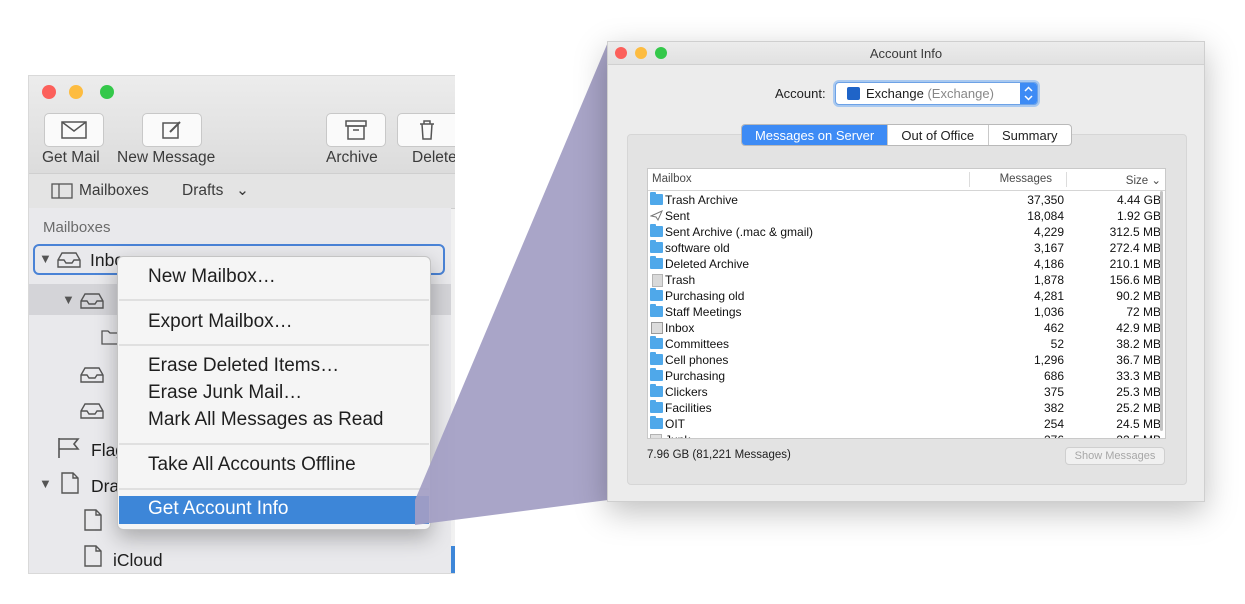 Image resolution: width=1245 pixels, height=604 pixels. What do you see at coordinates (960, 93) in the screenshot?
I see `account-type: (Exchange)` at bounding box center [960, 93].